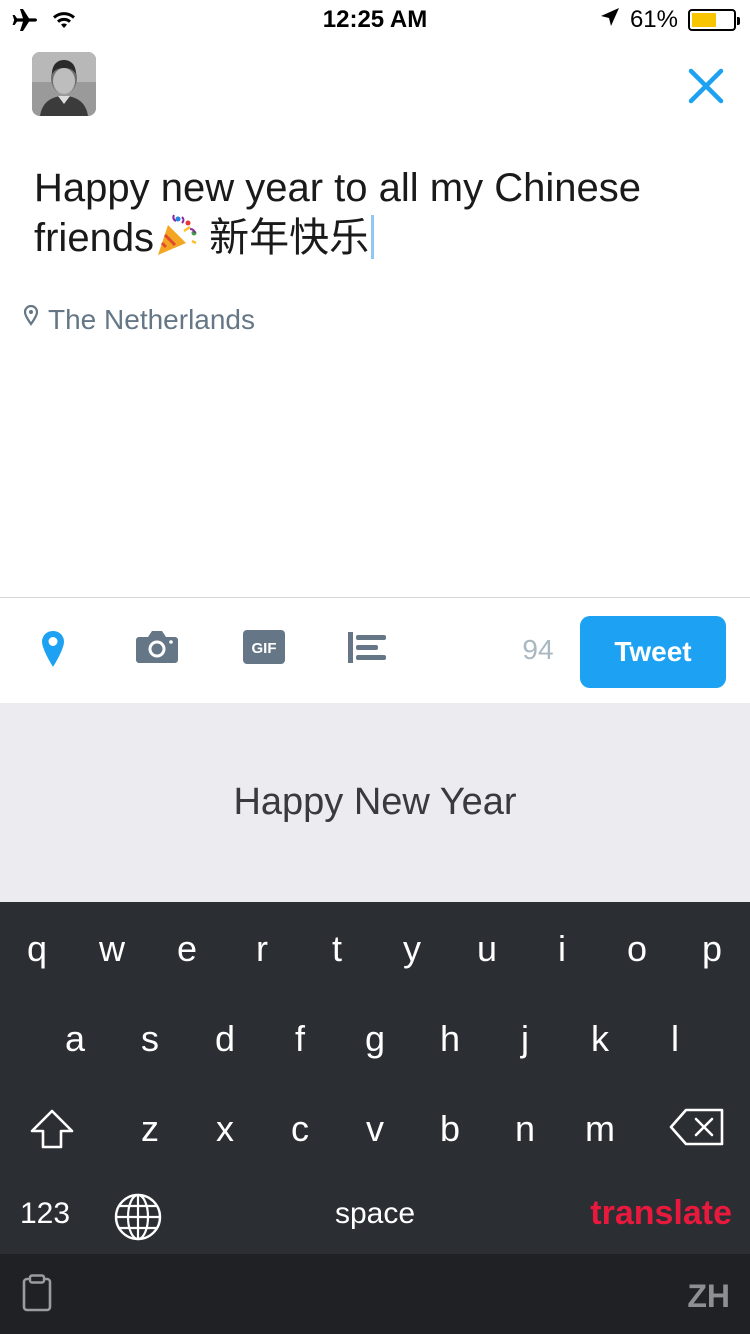  Describe the element at coordinates (450, 1129) in the screenshot. I see `key-b: b` at that location.